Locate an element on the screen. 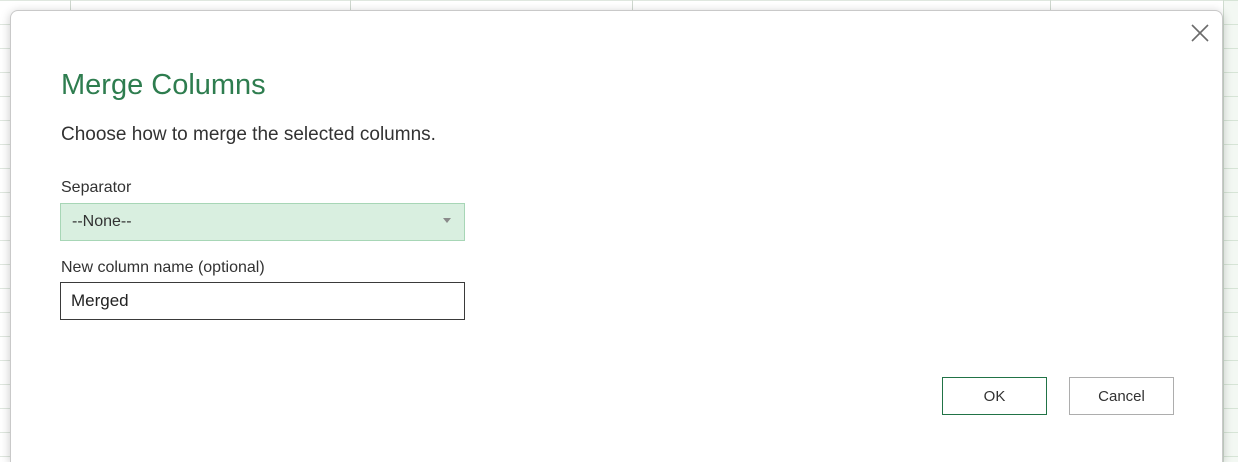  separator-selected-value: --None-- is located at coordinates (102, 221).